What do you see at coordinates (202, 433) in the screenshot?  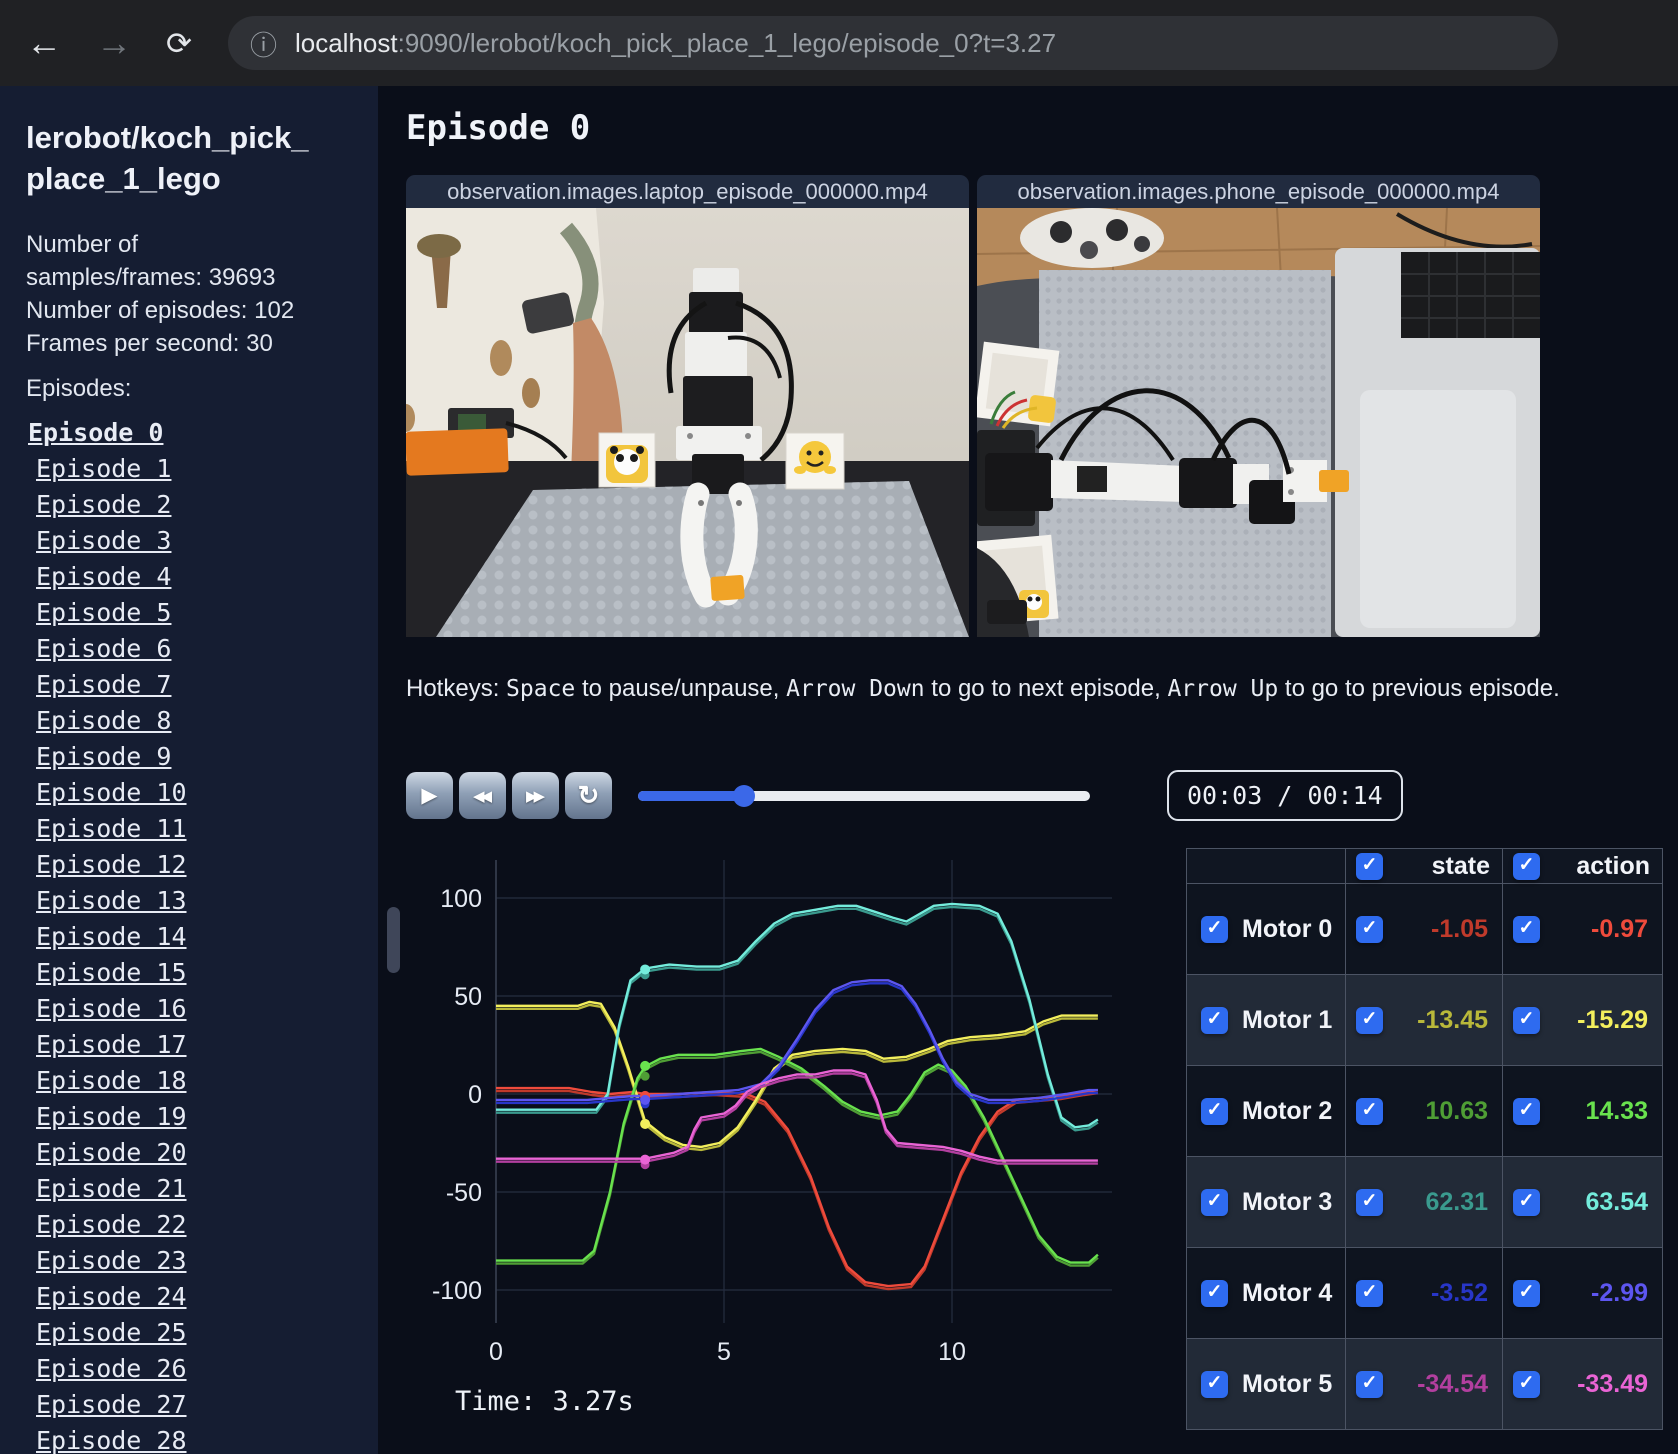 I see `episode-link-episode-0: Episode 0` at bounding box center [202, 433].